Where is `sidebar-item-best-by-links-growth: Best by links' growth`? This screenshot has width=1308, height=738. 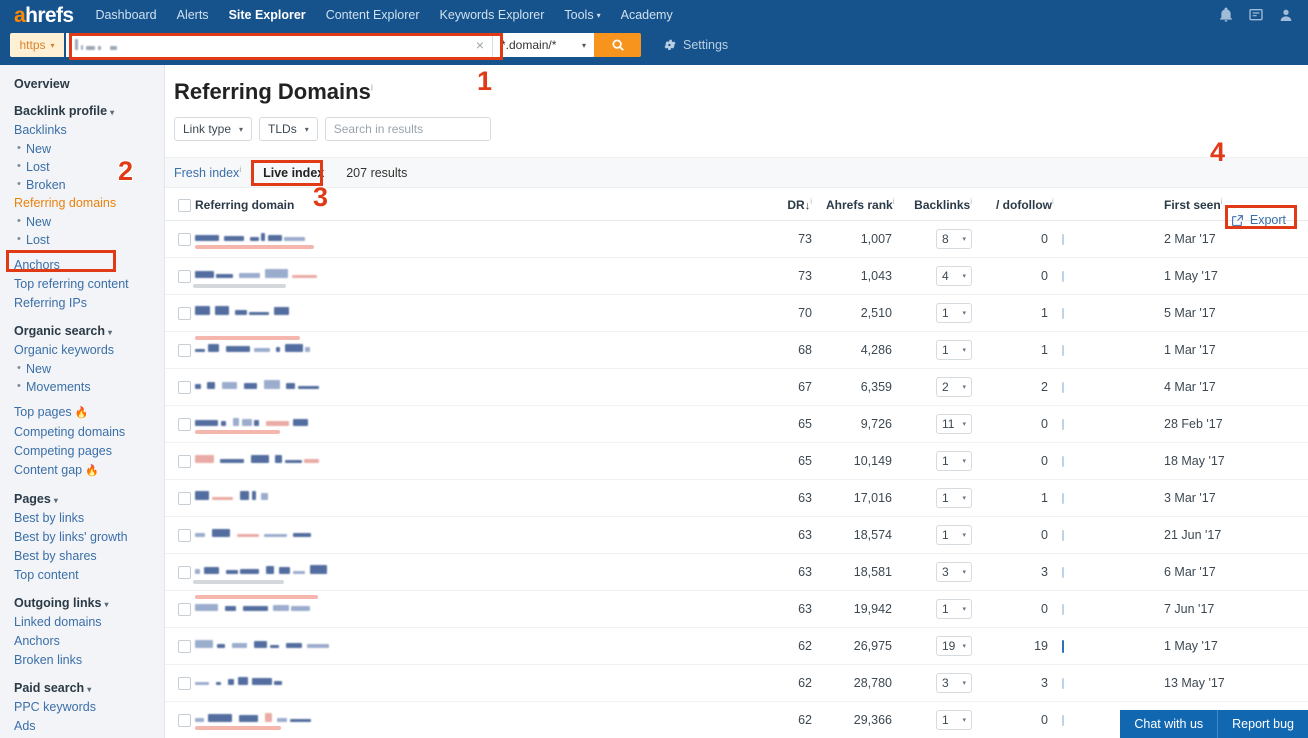 sidebar-item-best-by-links-growth: Best by links' growth is located at coordinates (89, 537).